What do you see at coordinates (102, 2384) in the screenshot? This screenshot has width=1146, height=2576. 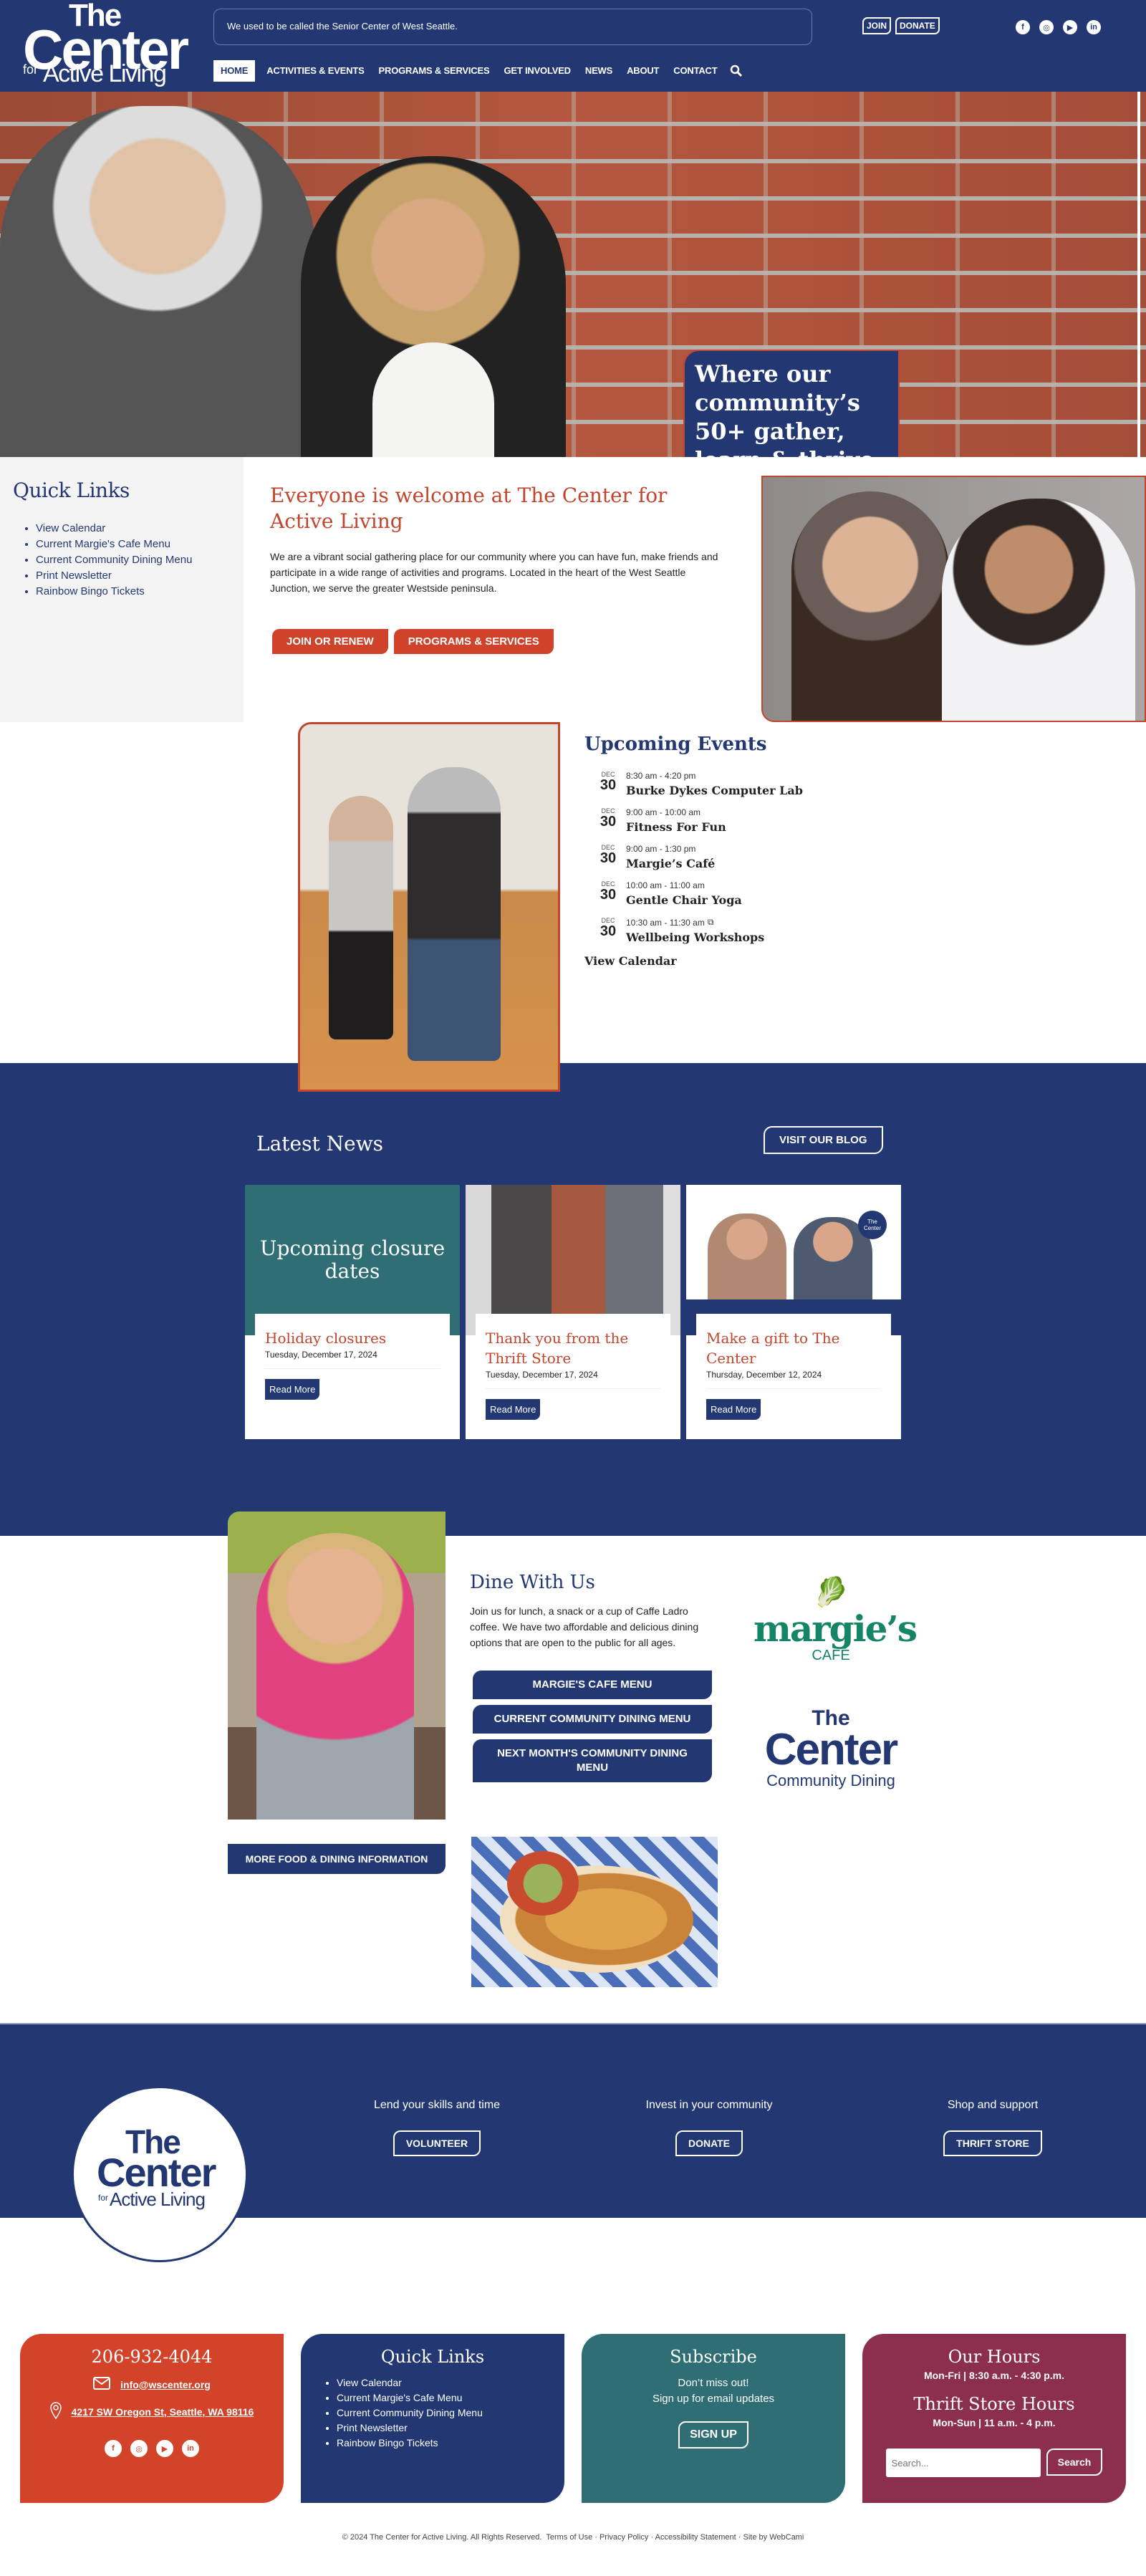 I see `mail-icon` at bounding box center [102, 2384].